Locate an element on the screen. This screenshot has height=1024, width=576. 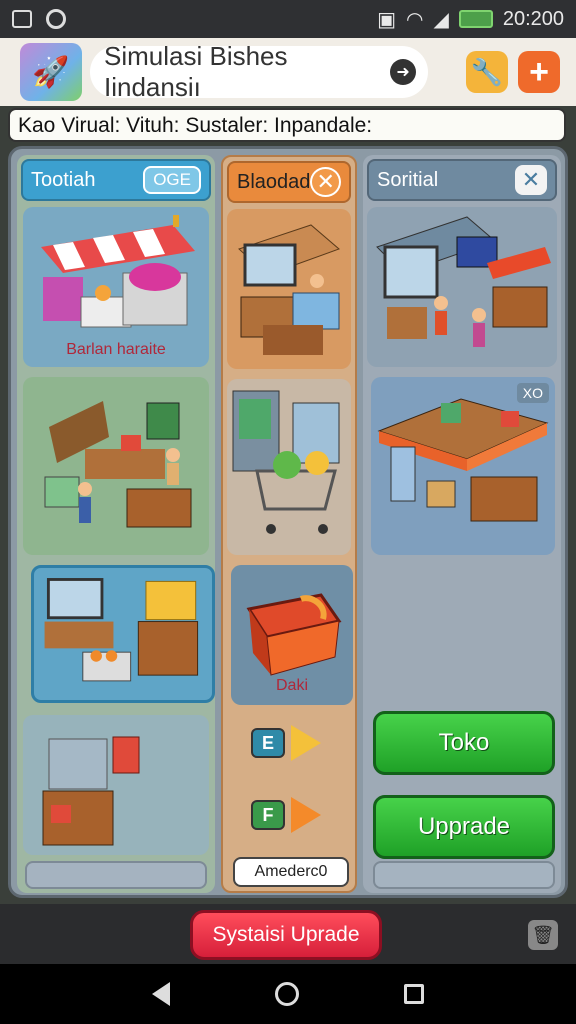
office-illustration is located at coordinates (118, 464).